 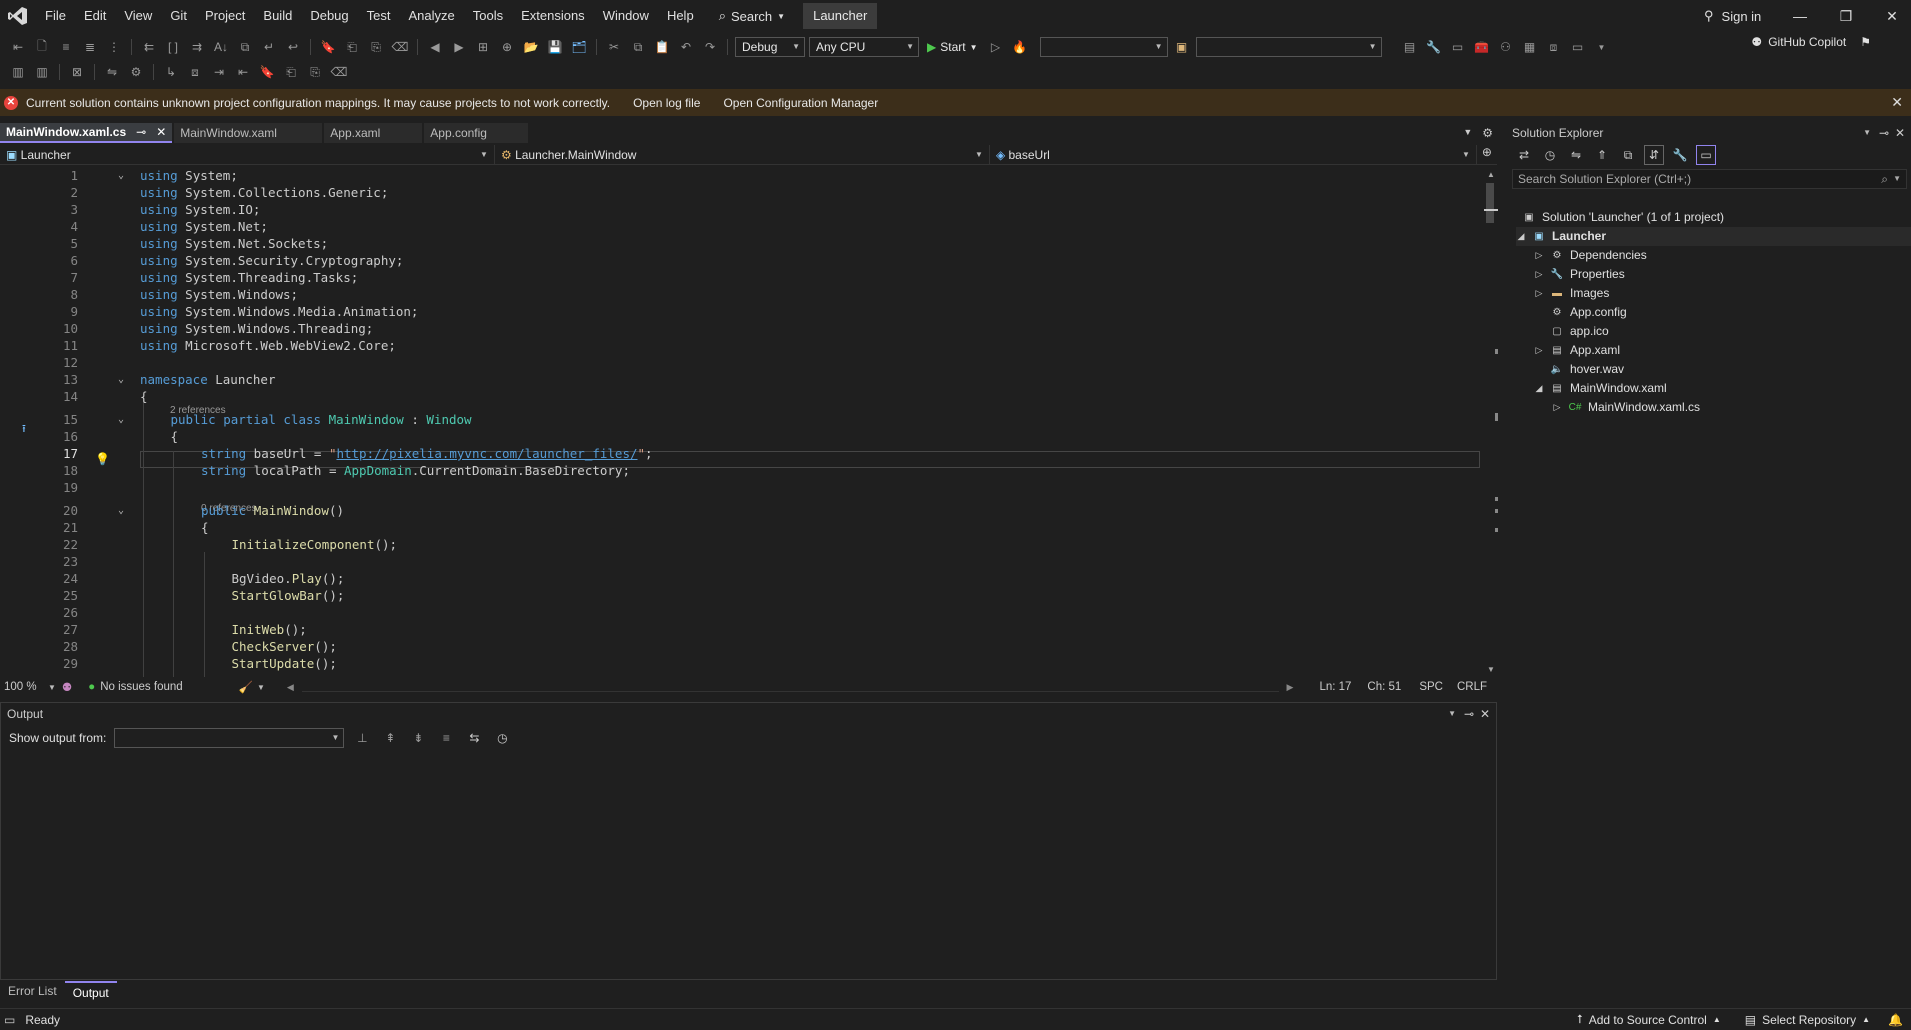 What do you see at coordinates (1182, 47) in the screenshot?
I see `browse-folder-icon: ▣` at bounding box center [1182, 47].